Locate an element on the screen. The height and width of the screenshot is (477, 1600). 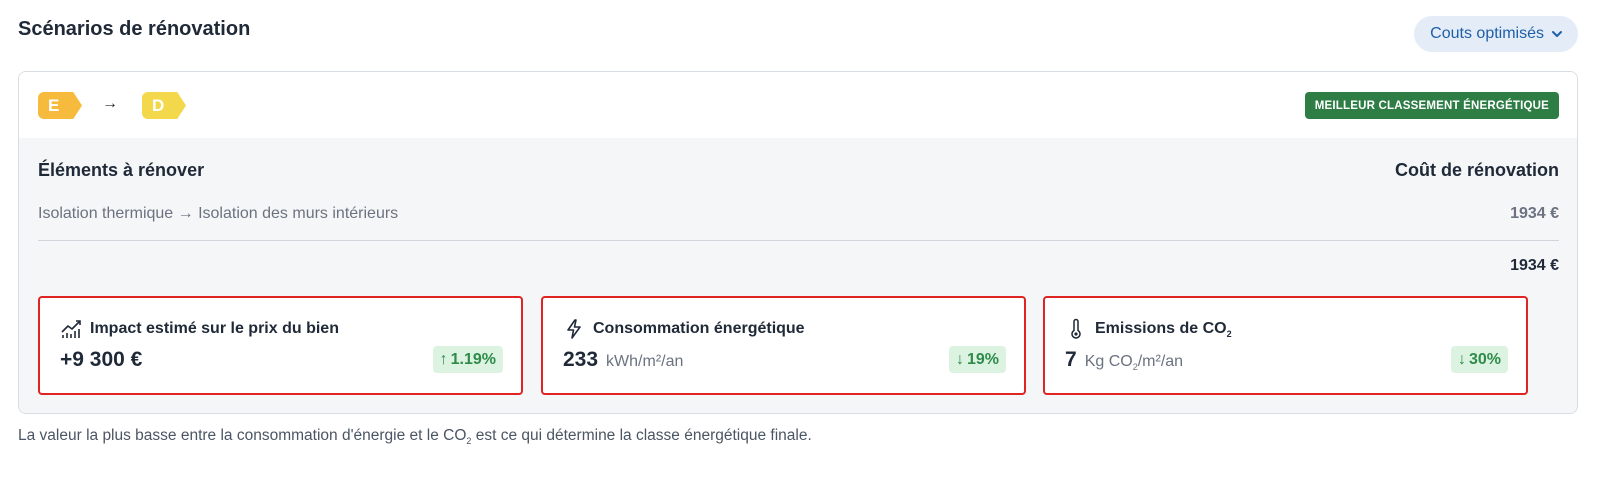
scenario-card-header: E → D MEILLEUR CLASSEMENT ÉNERGÉTIQUE is located at coordinates (798, 105).